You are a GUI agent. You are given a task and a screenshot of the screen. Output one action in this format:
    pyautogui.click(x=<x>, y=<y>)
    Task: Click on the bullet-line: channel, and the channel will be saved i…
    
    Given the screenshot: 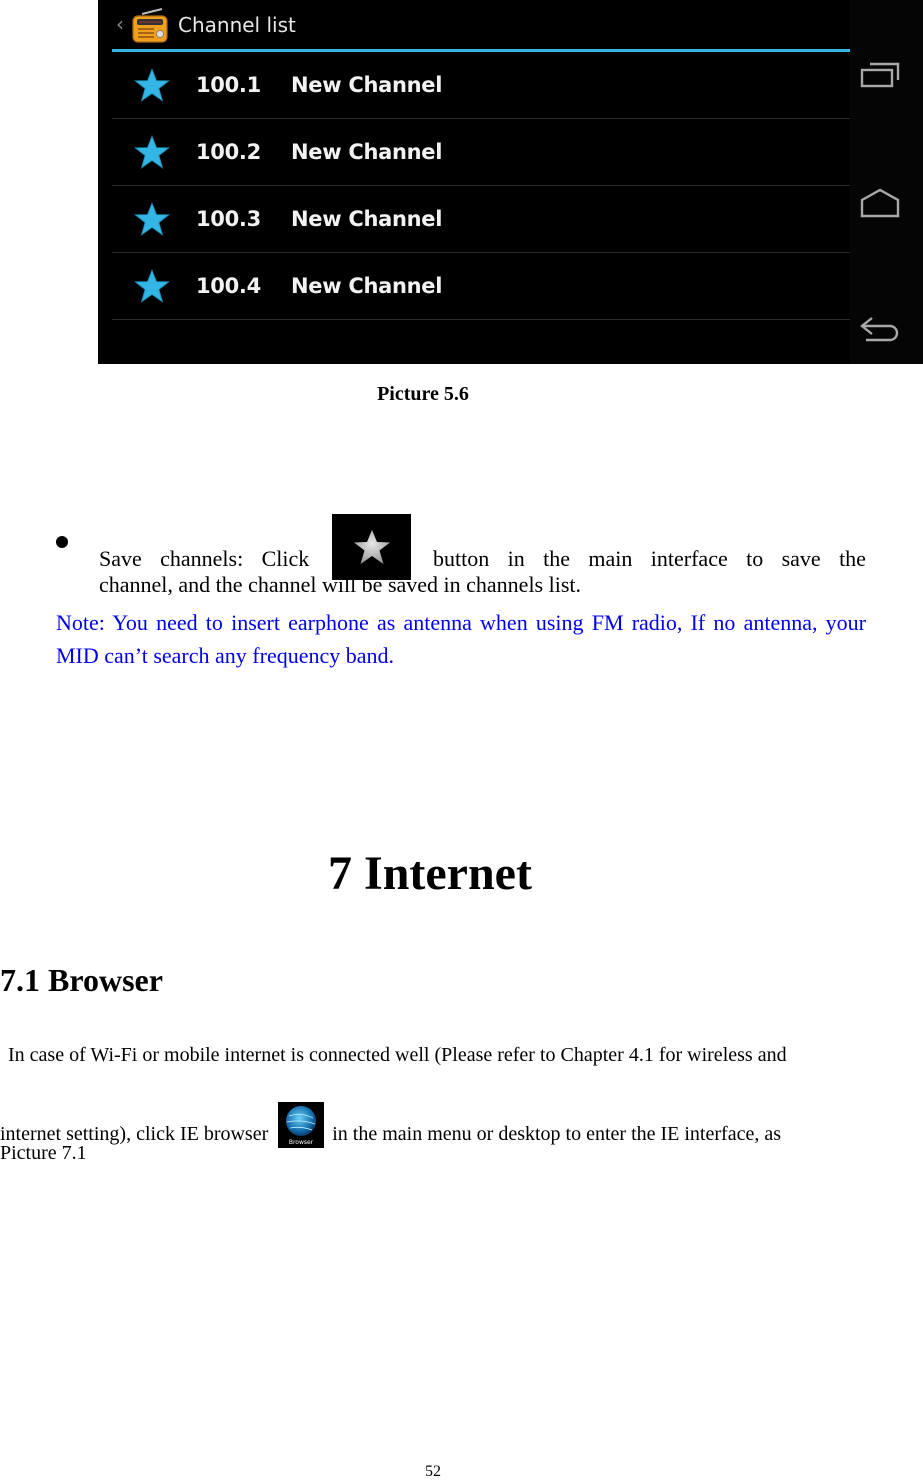 What is the action you would take?
    pyautogui.click(x=340, y=584)
    